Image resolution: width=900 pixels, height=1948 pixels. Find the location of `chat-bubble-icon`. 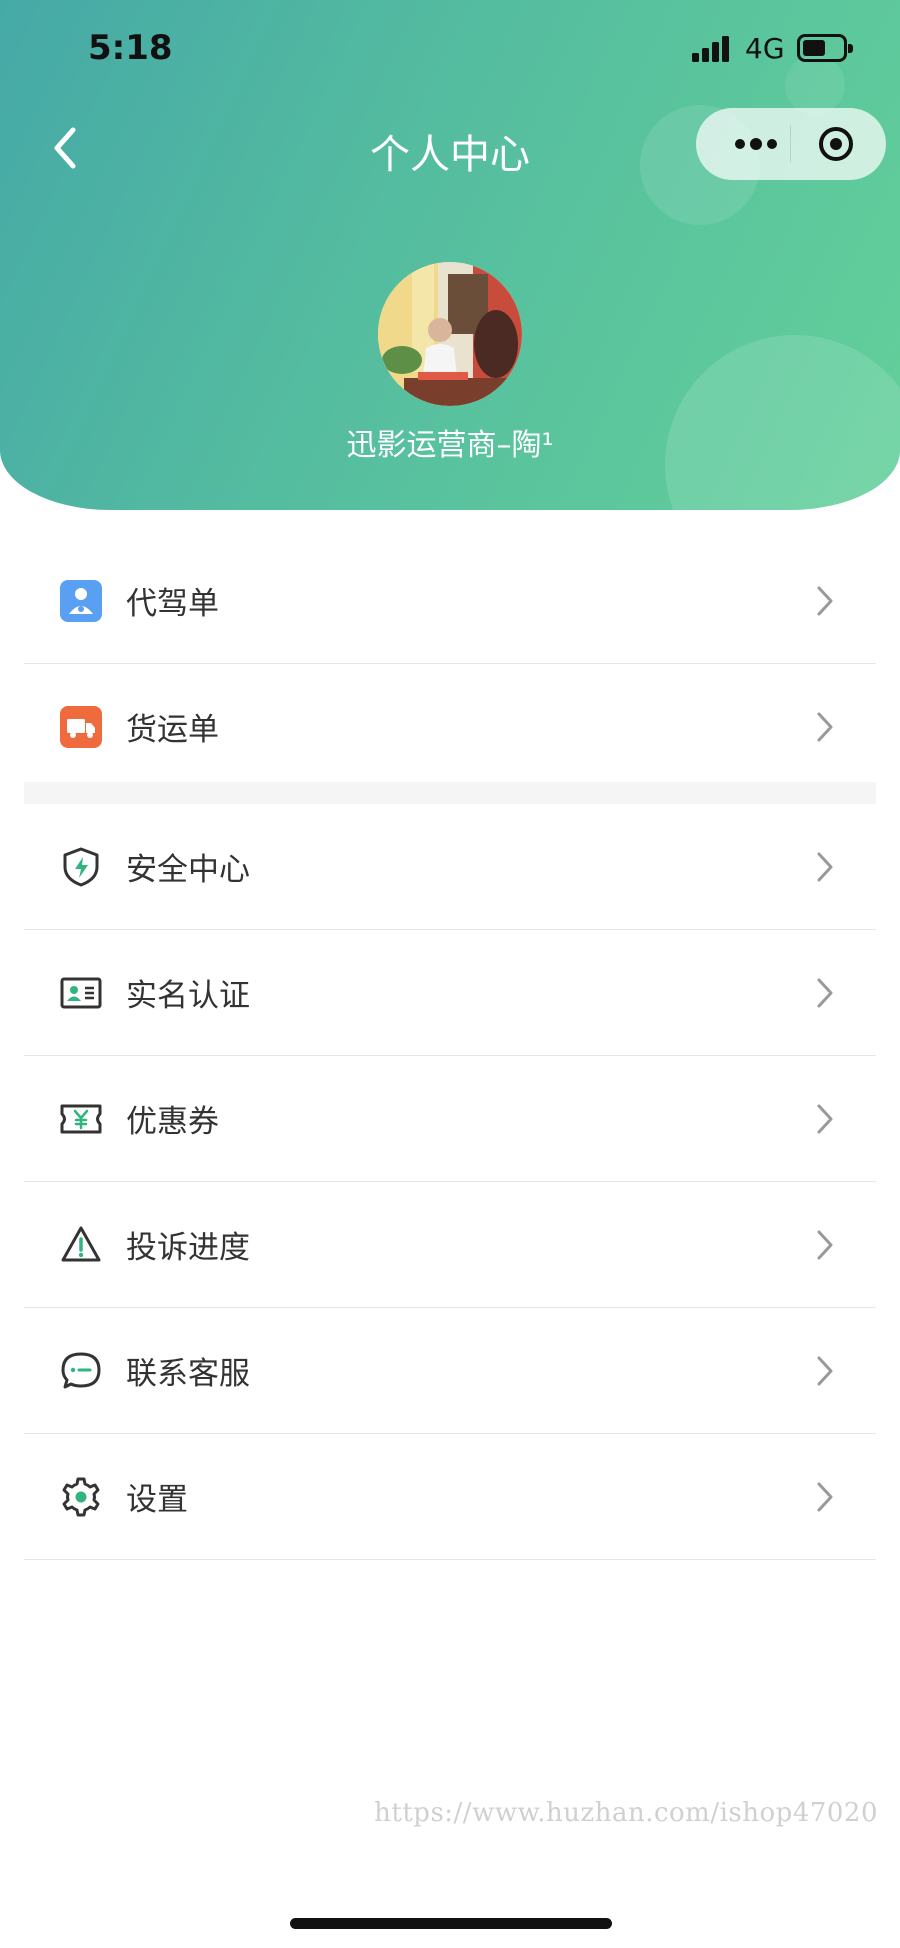

chat-bubble-icon is located at coordinates (81, 1370).